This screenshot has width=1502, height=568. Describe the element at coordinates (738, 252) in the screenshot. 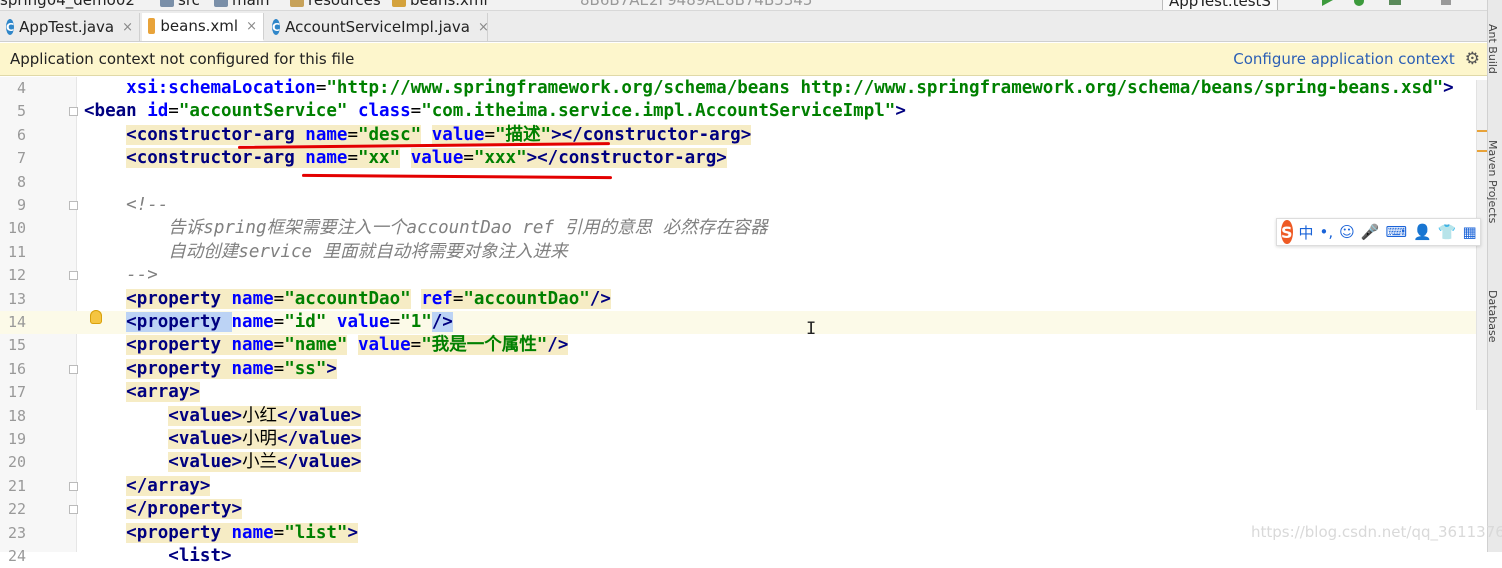

I see `code-line: 11 自动创建service 里面就自动将需要对象注入进来` at that location.